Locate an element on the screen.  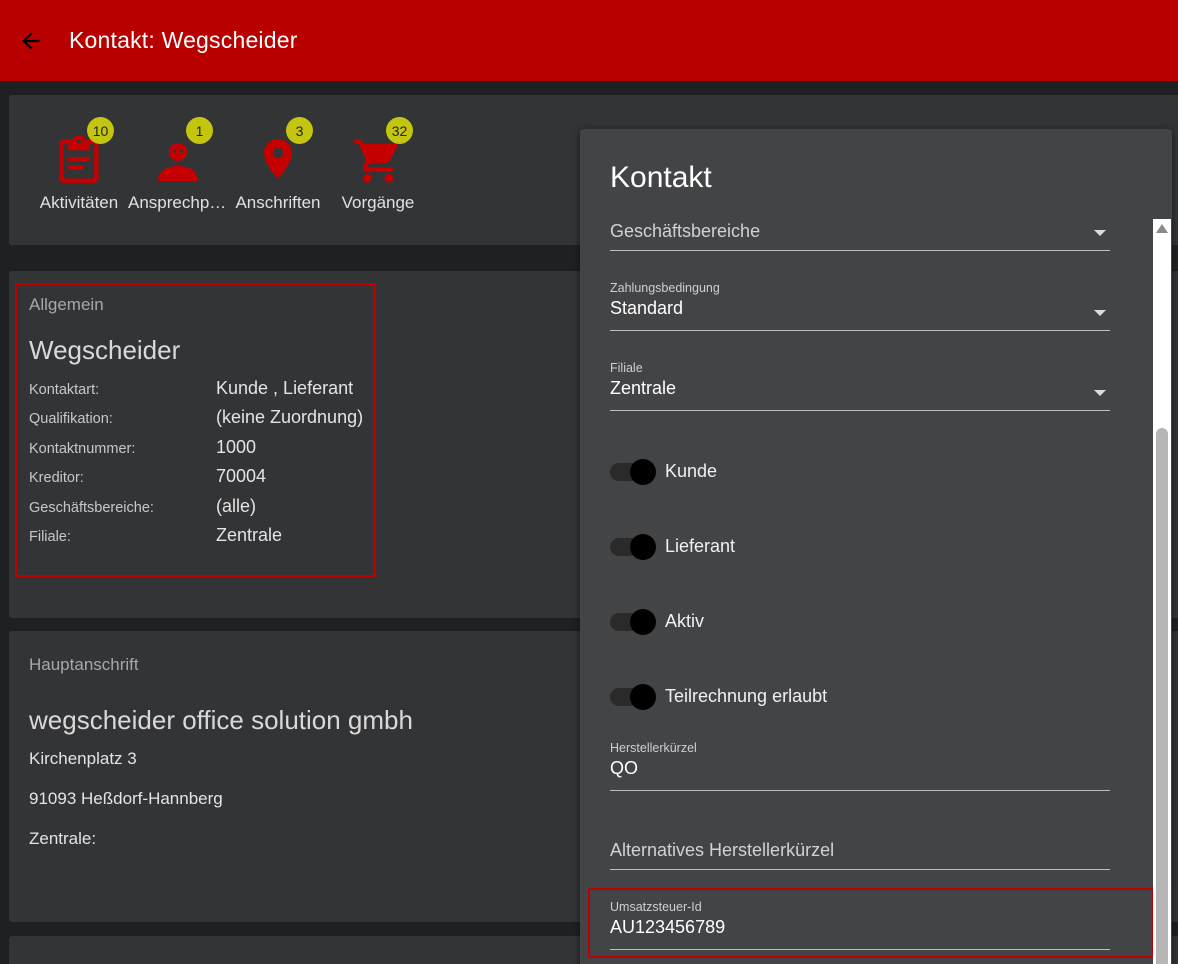
field-label: Herstellerkürzel is located at coordinates (653, 748).